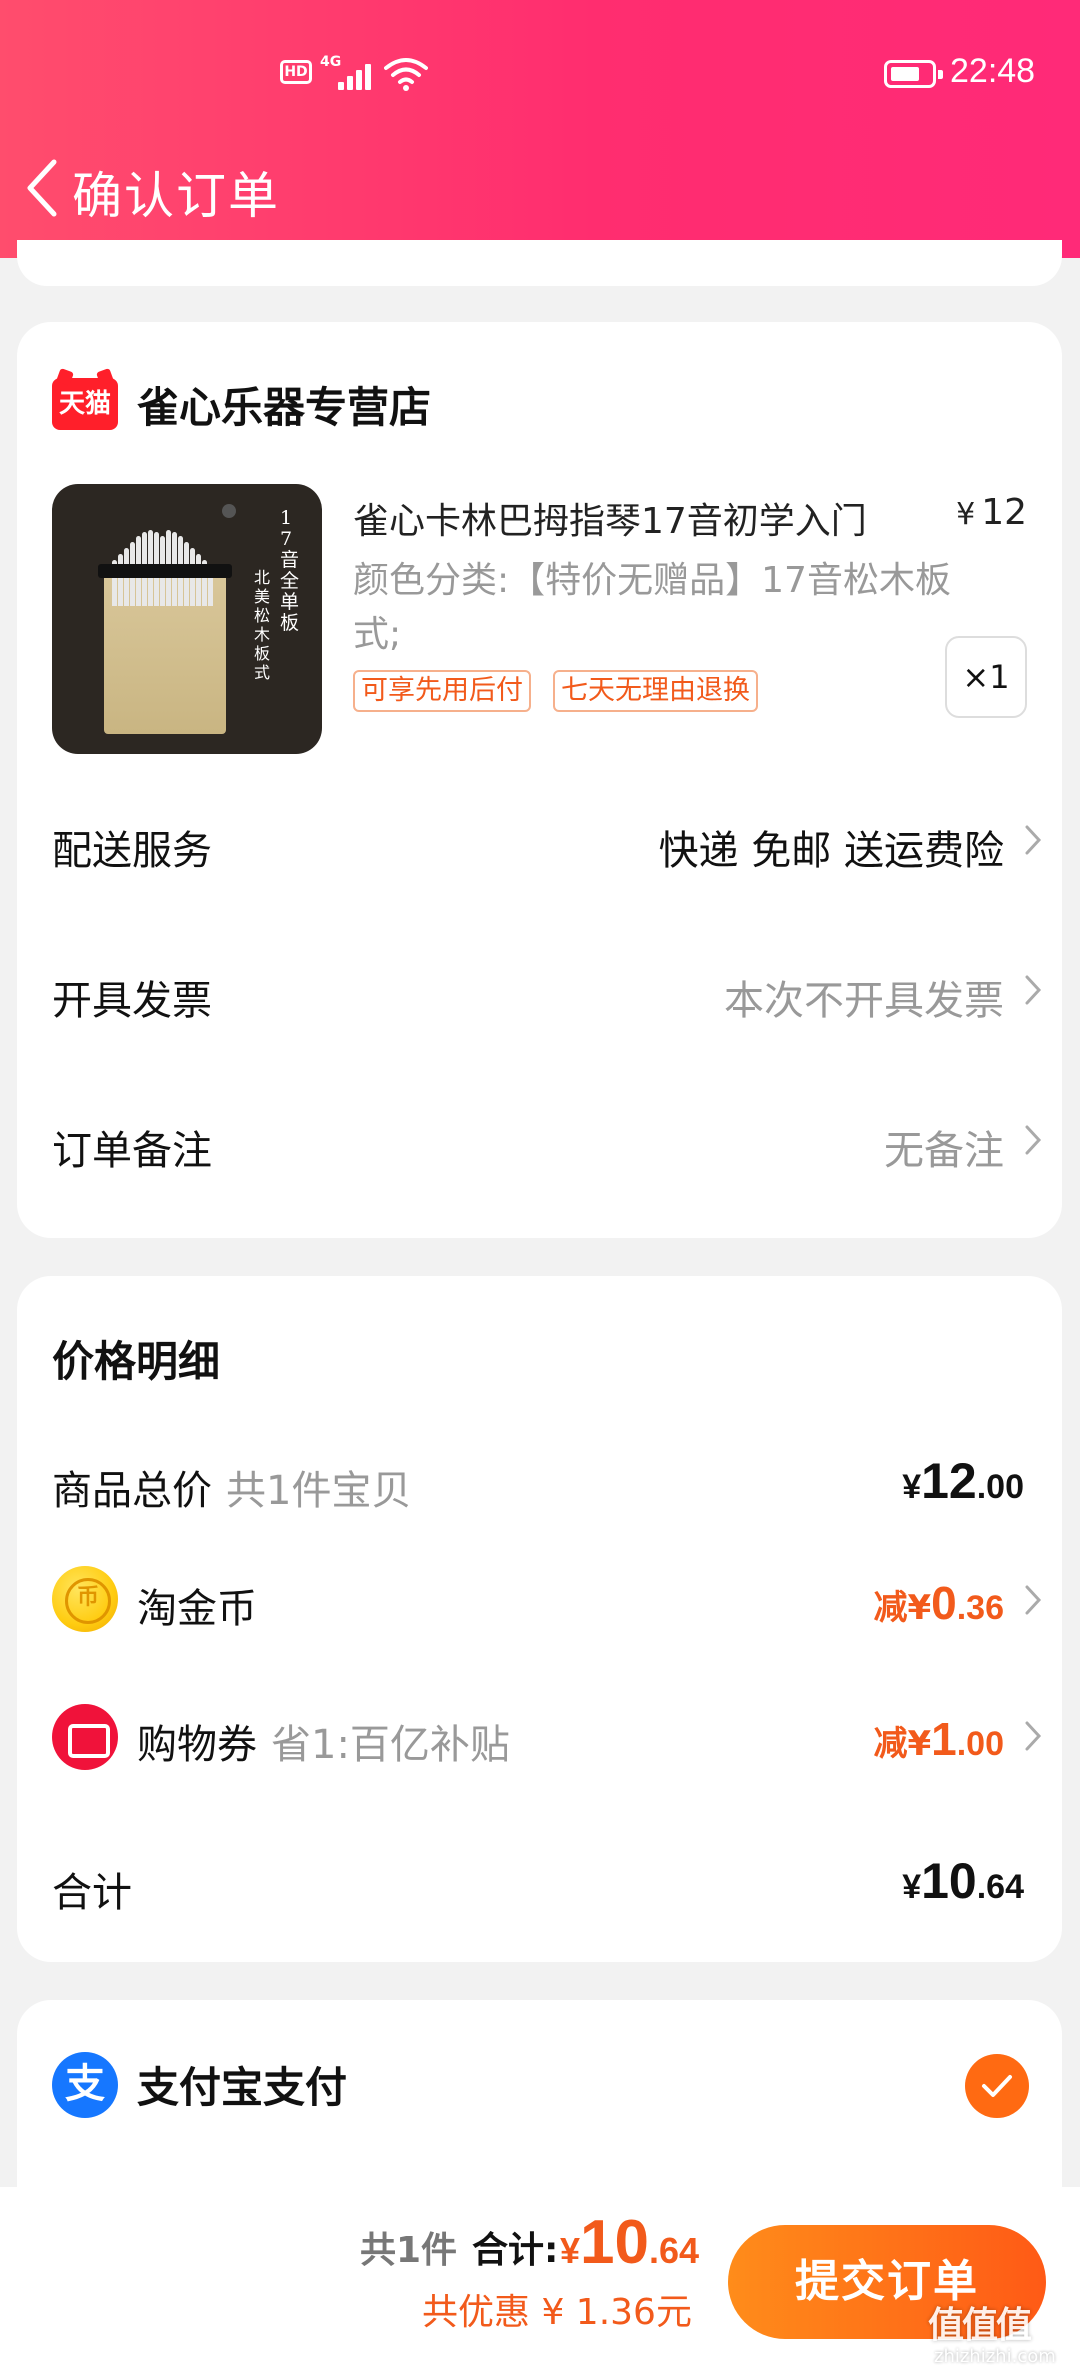 This screenshot has width=1080, height=2376. Describe the element at coordinates (85, 404) in the screenshot. I see `tmall-logo-icon: 天猫` at that location.